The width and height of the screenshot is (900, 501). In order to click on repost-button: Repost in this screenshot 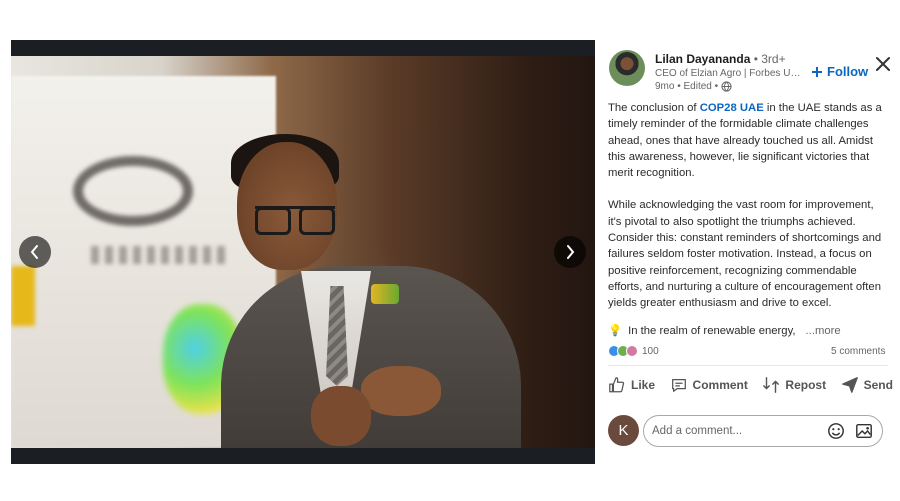, I will do `click(794, 385)`.